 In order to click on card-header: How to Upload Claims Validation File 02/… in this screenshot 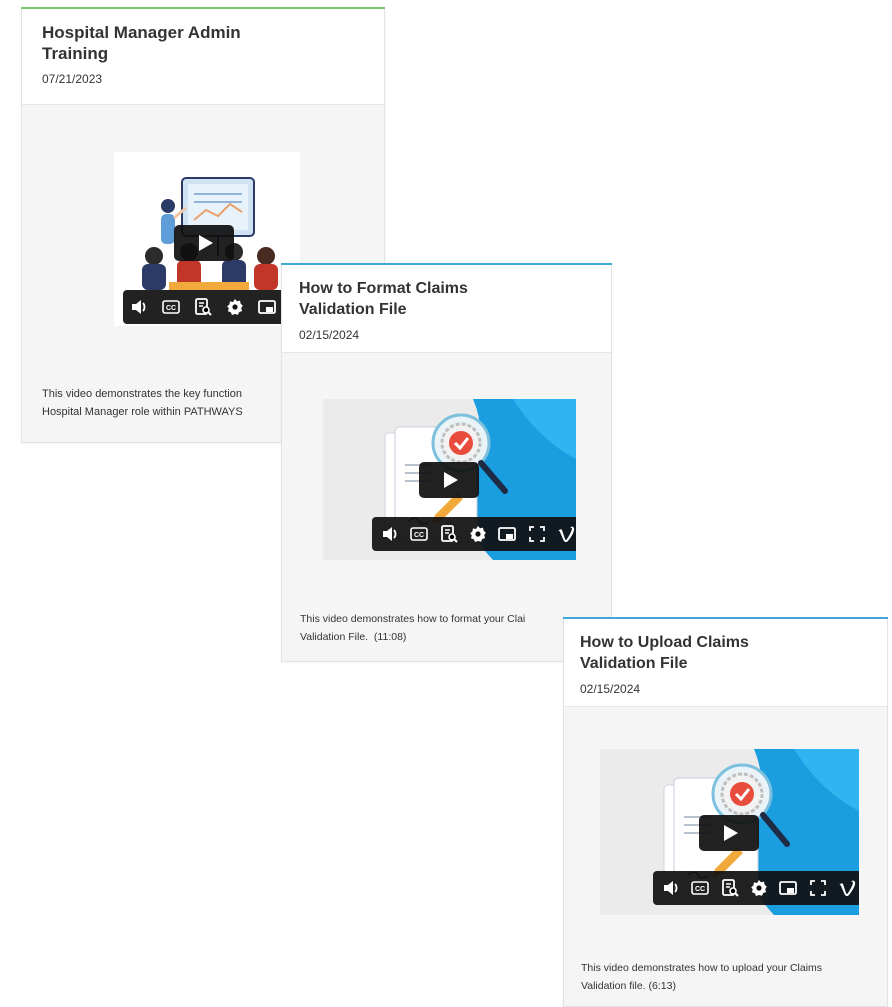, I will do `click(725, 662)`.